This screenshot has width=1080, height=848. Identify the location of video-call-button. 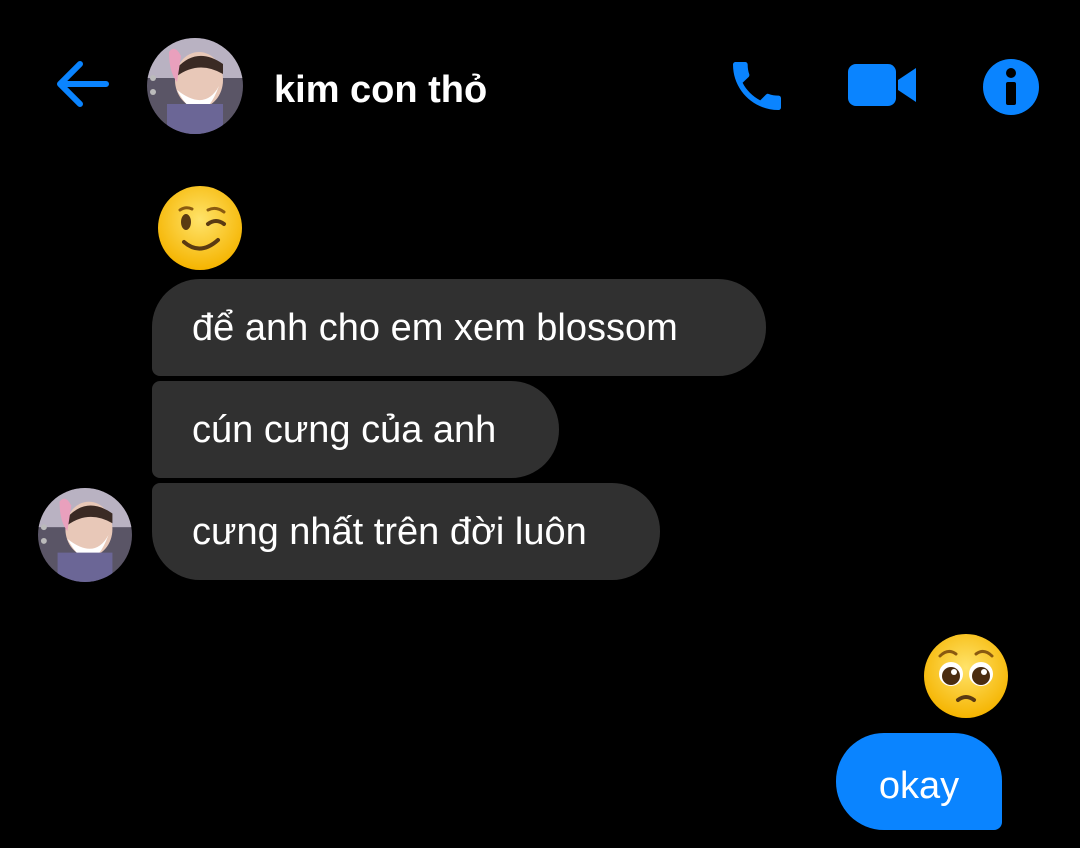
(883, 85).